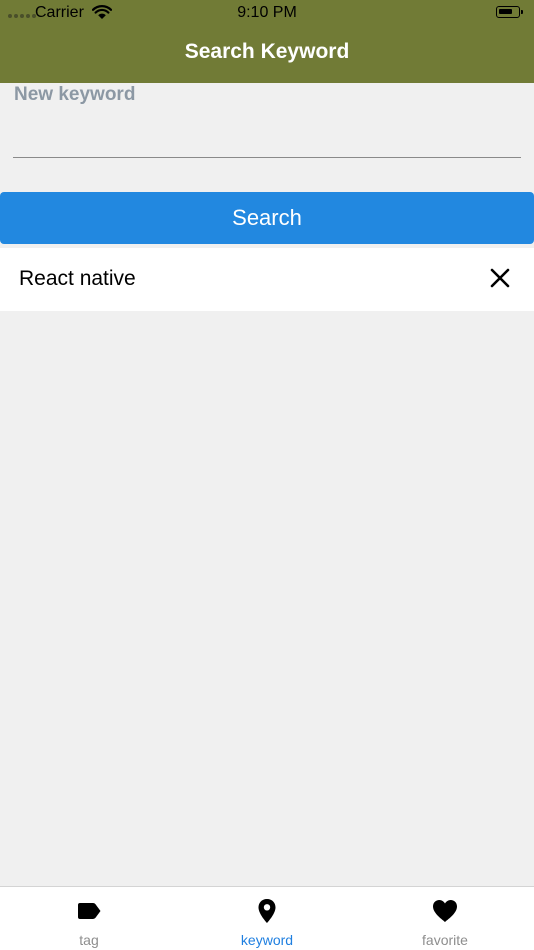 This screenshot has width=534, height=950. I want to click on close-icon, so click(500, 278).